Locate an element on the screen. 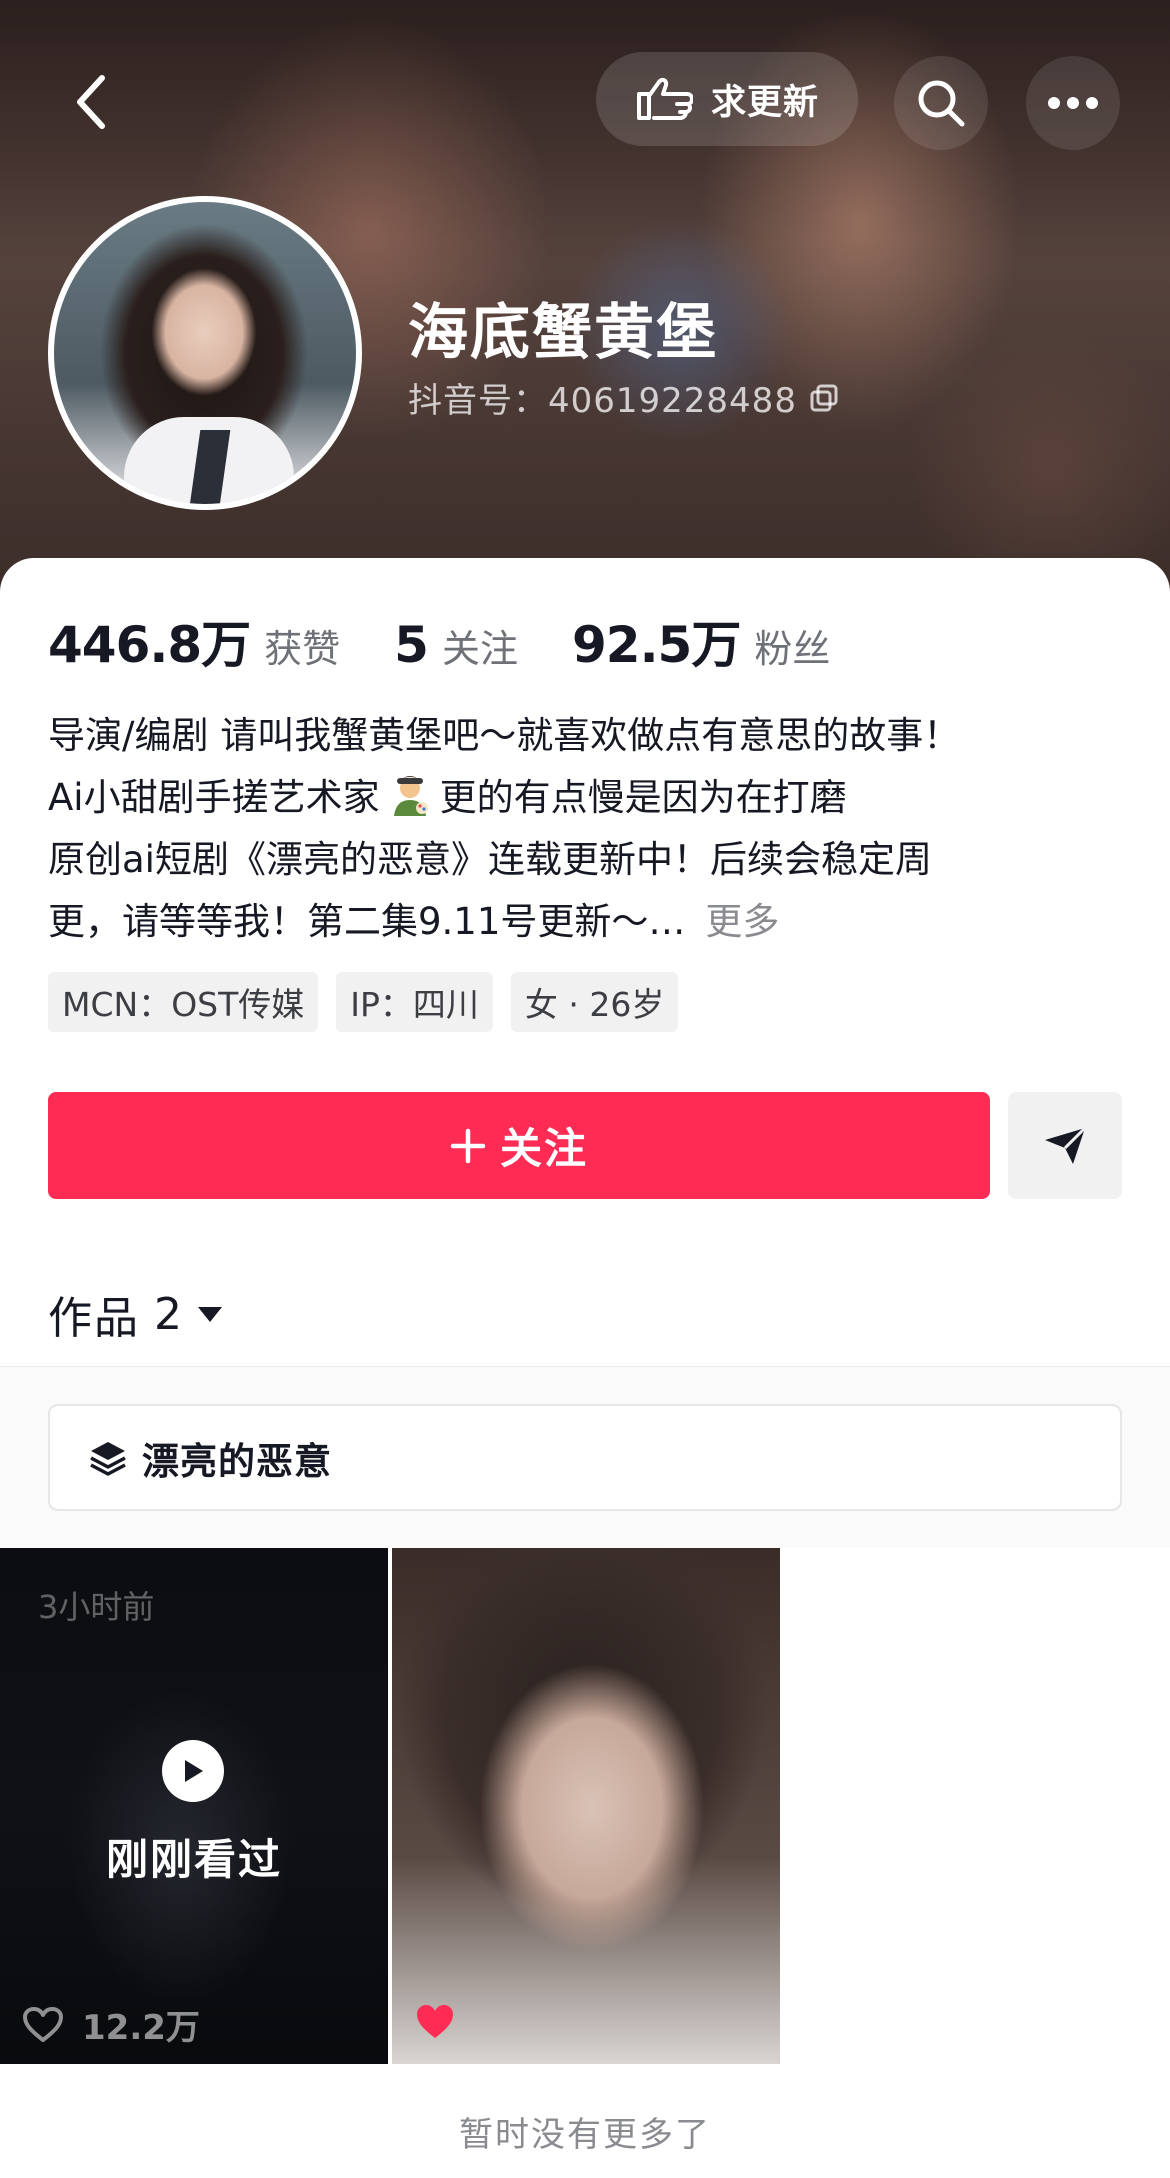 The height and width of the screenshot is (2178, 1170). bio-line-3: 原创ai短剧《漂亮的恶意》连载更新中！后续会稳定周 is located at coordinates (490, 859).